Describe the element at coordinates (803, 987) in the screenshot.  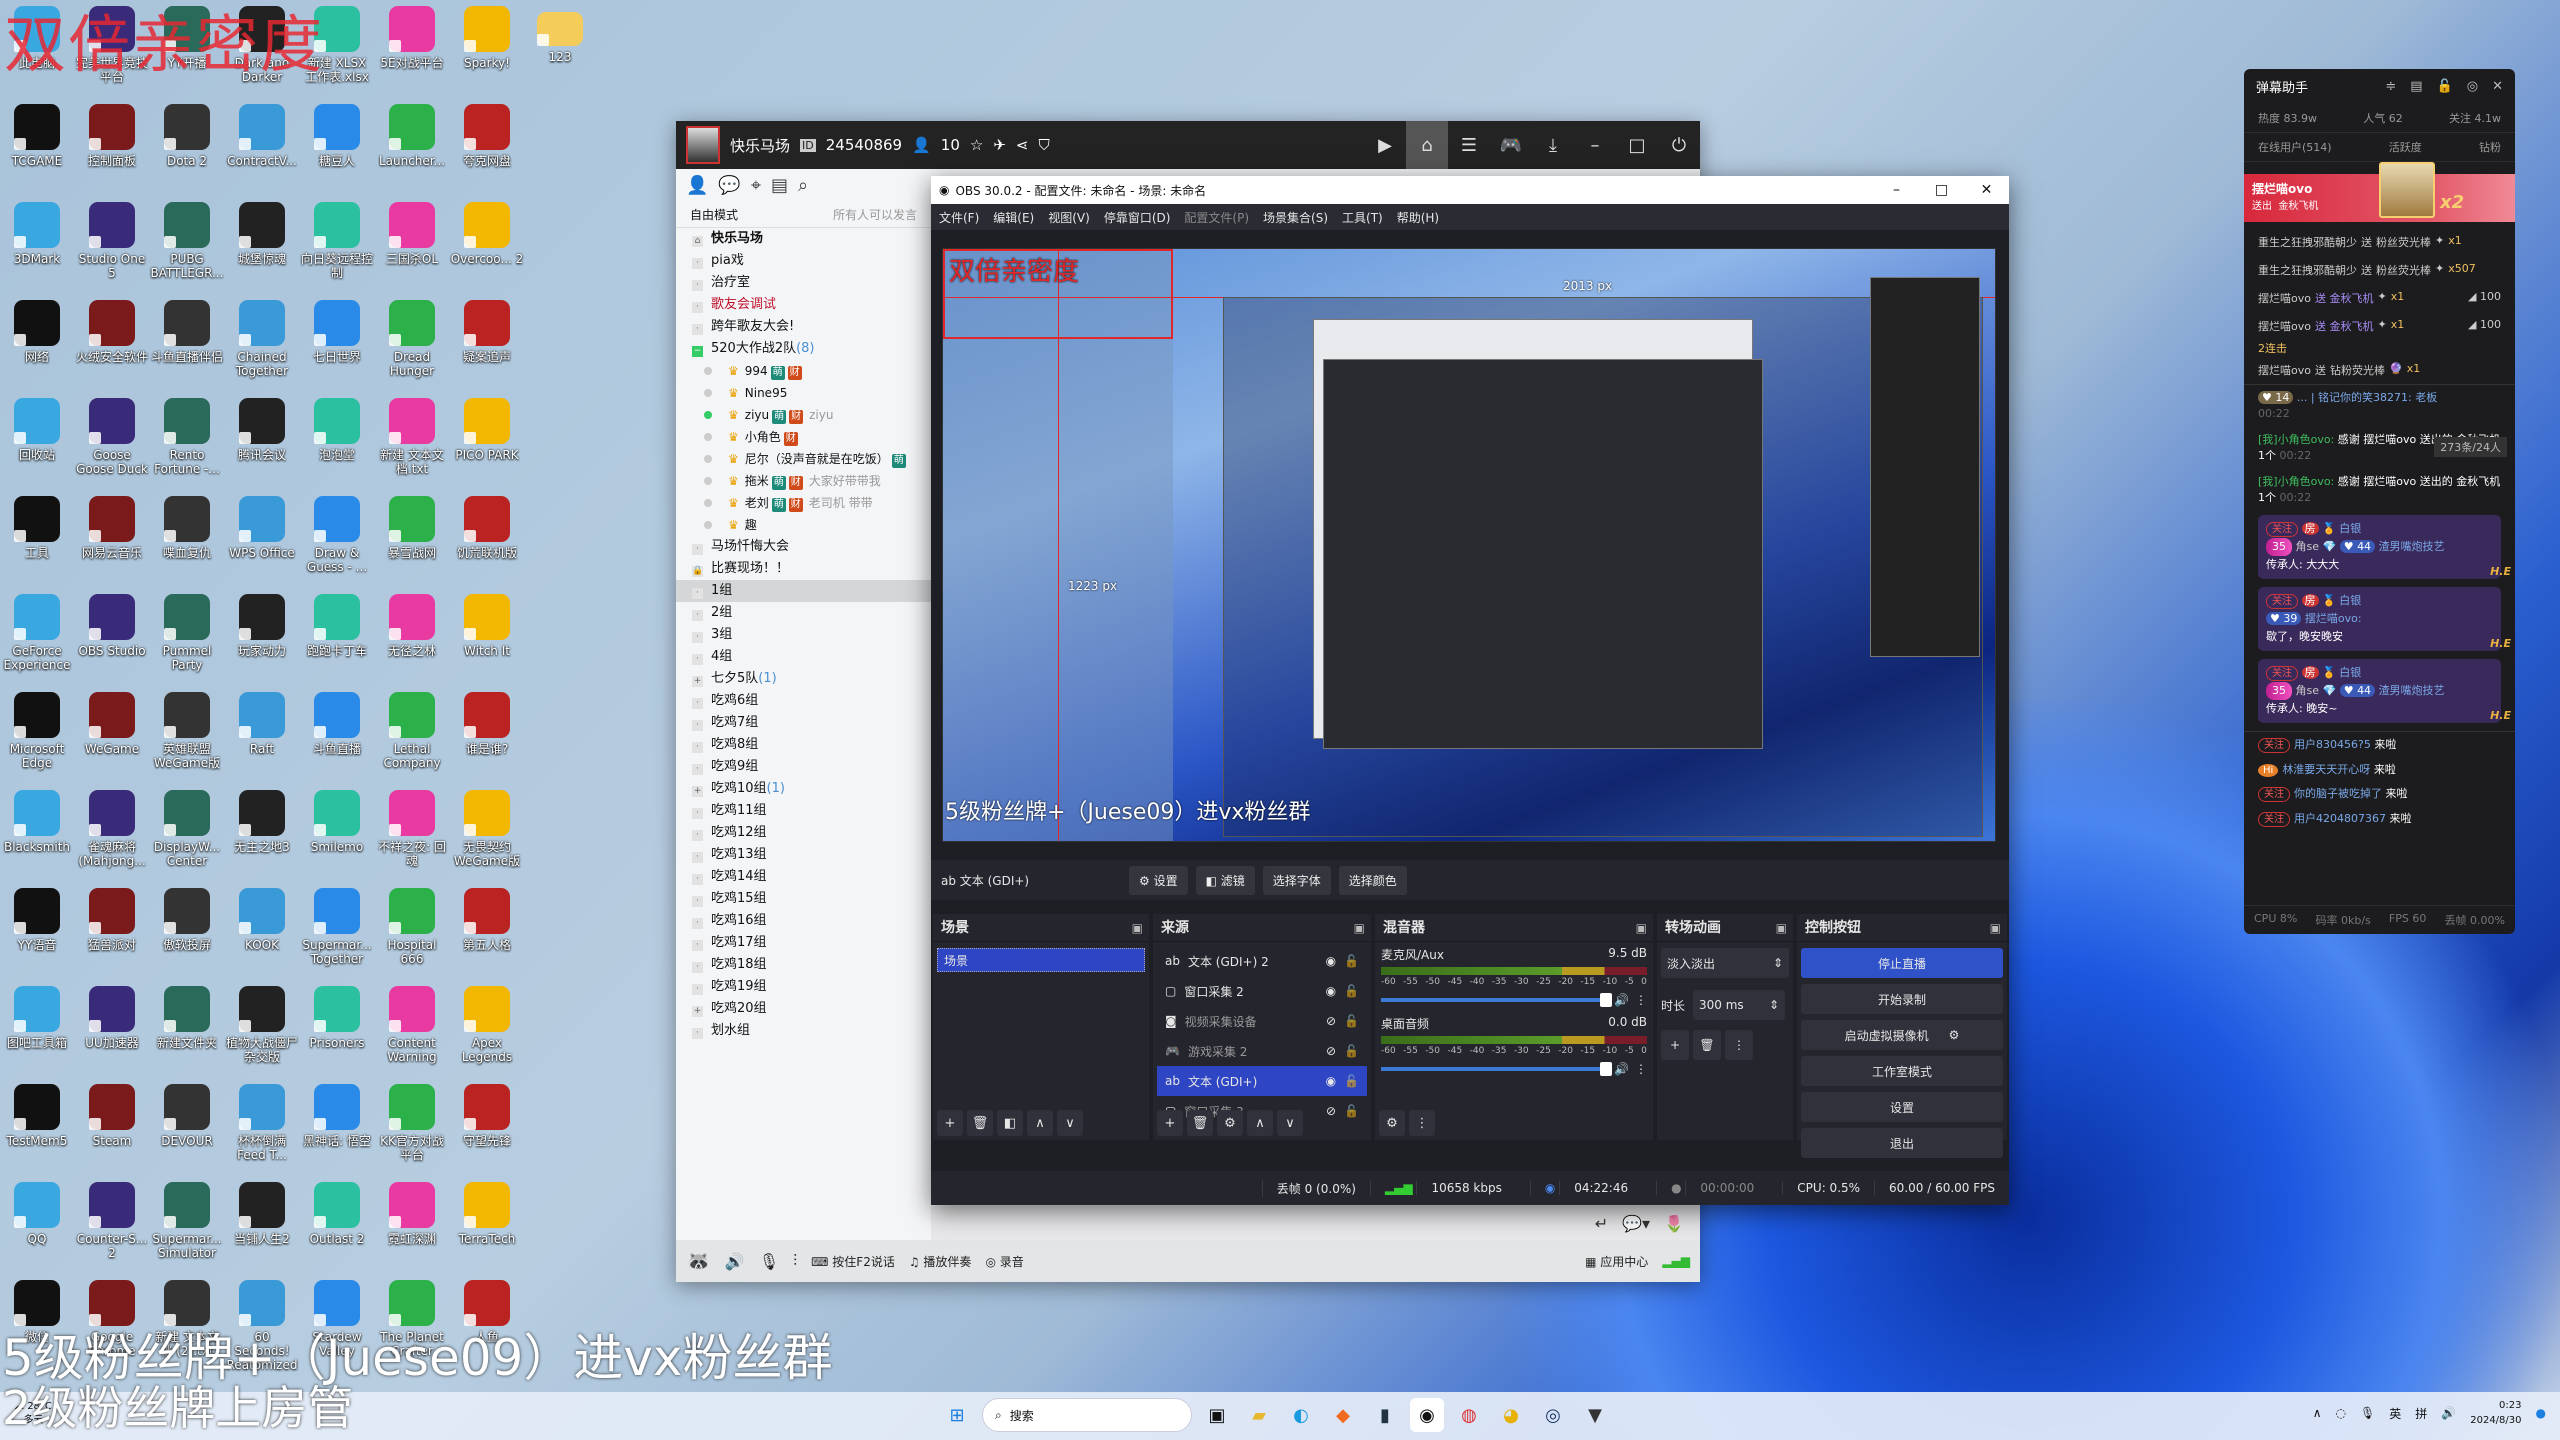
I see `channel-item: · 吃鸡19组` at that location.